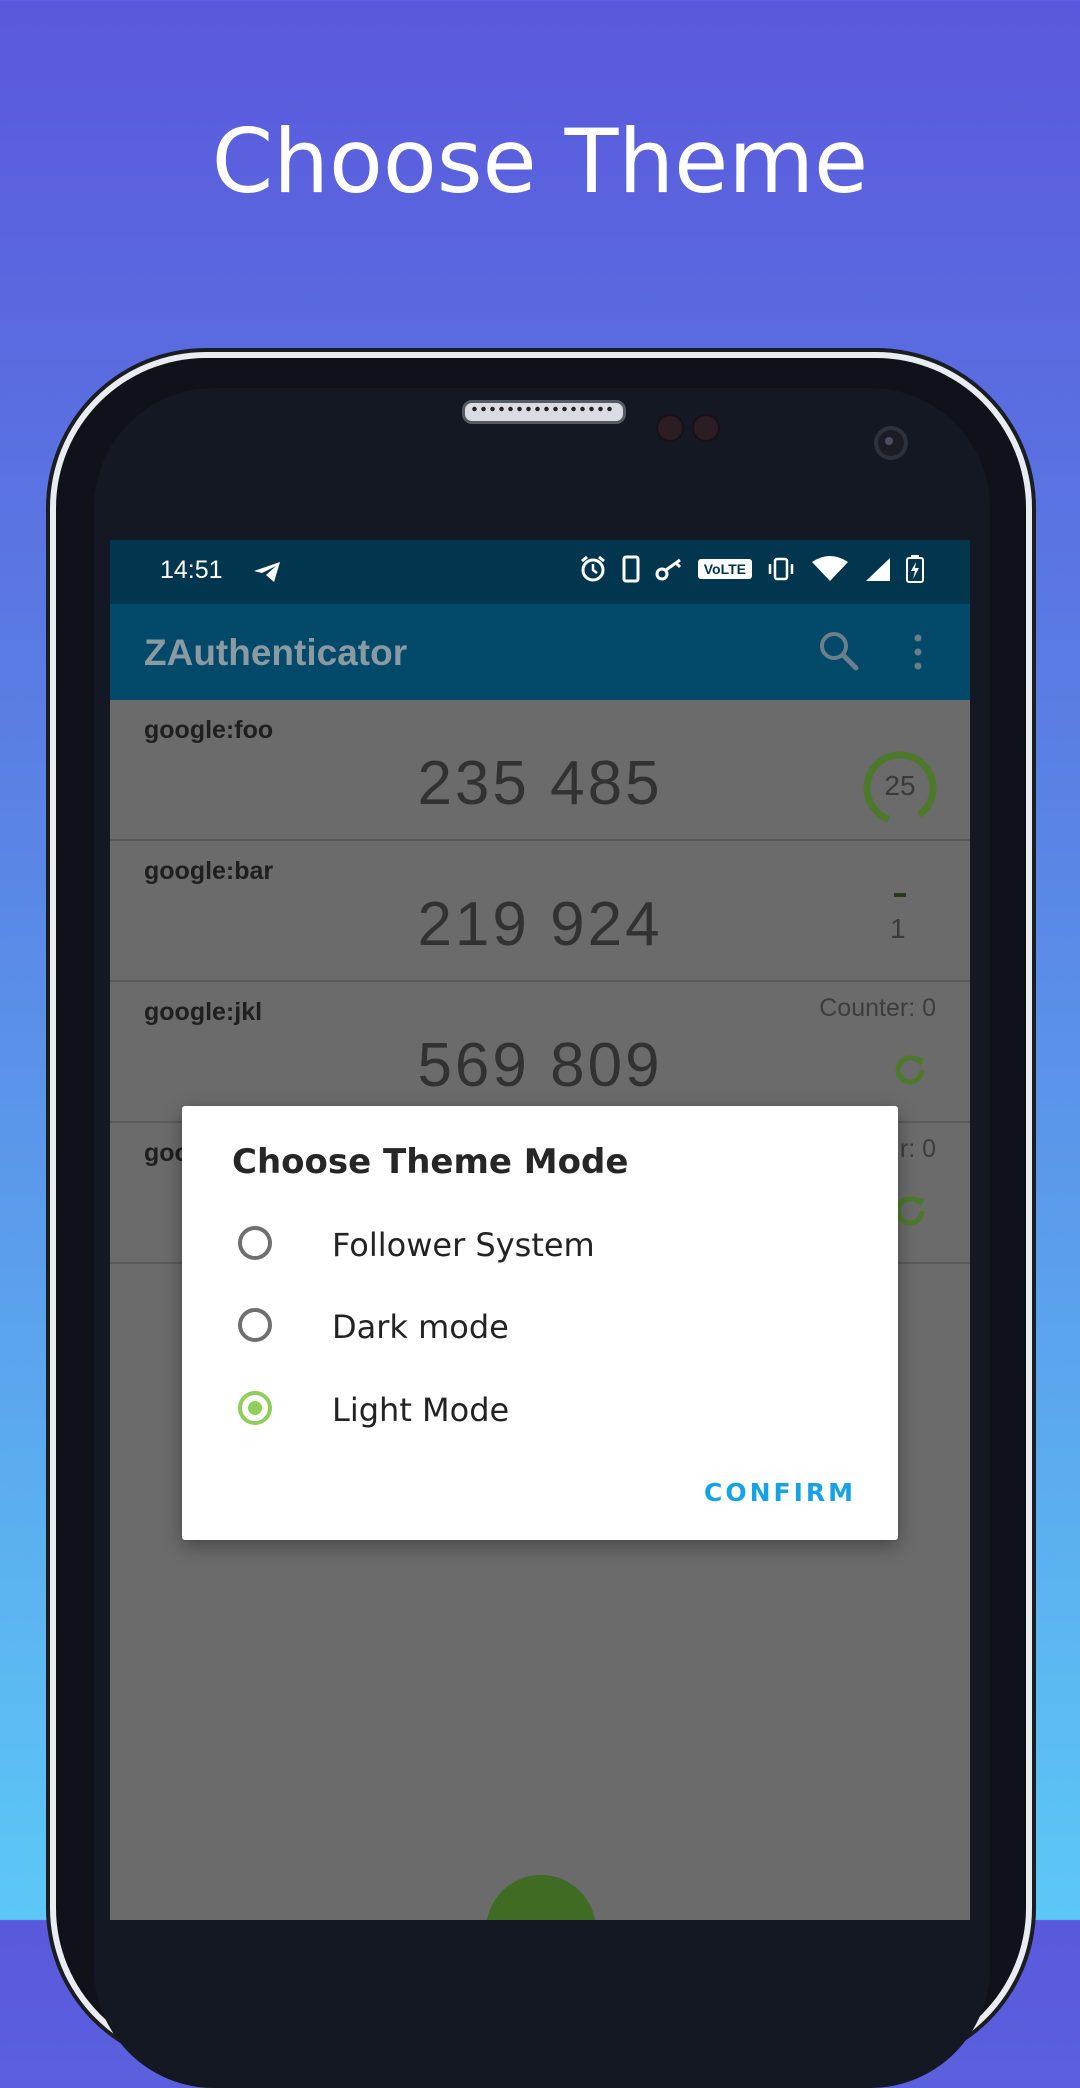 The height and width of the screenshot is (2088, 1080). What do you see at coordinates (541, 1897) in the screenshot?
I see `add-account-fab` at bounding box center [541, 1897].